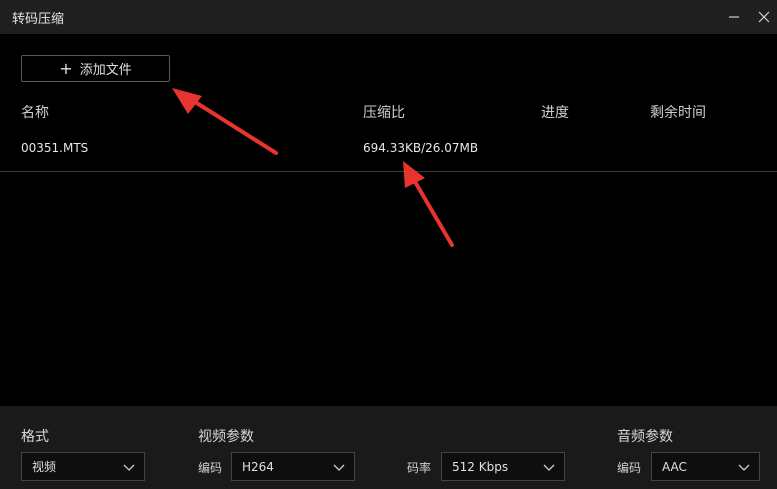  I want to click on audio-codec-select: AAC, so click(705, 466).